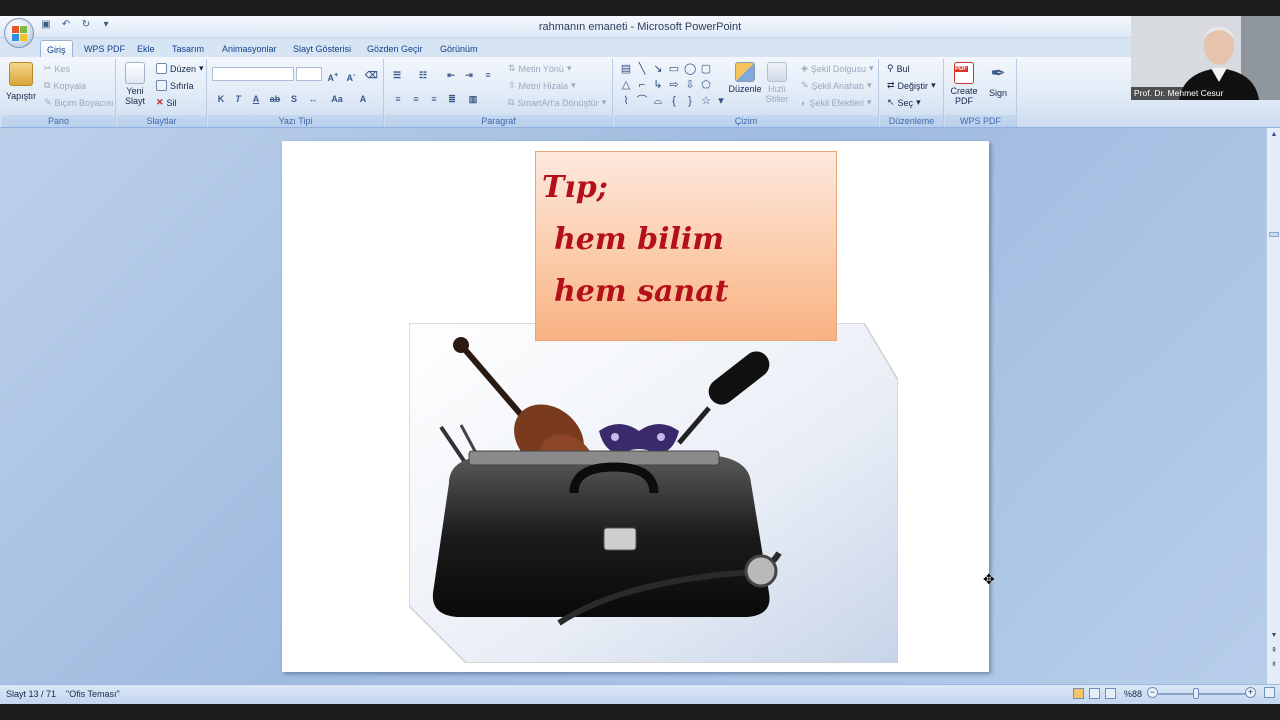 Image resolution: width=1280 pixels, height=720 pixels. I want to click on line-spacing-icon: ≡, so click(488, 74).